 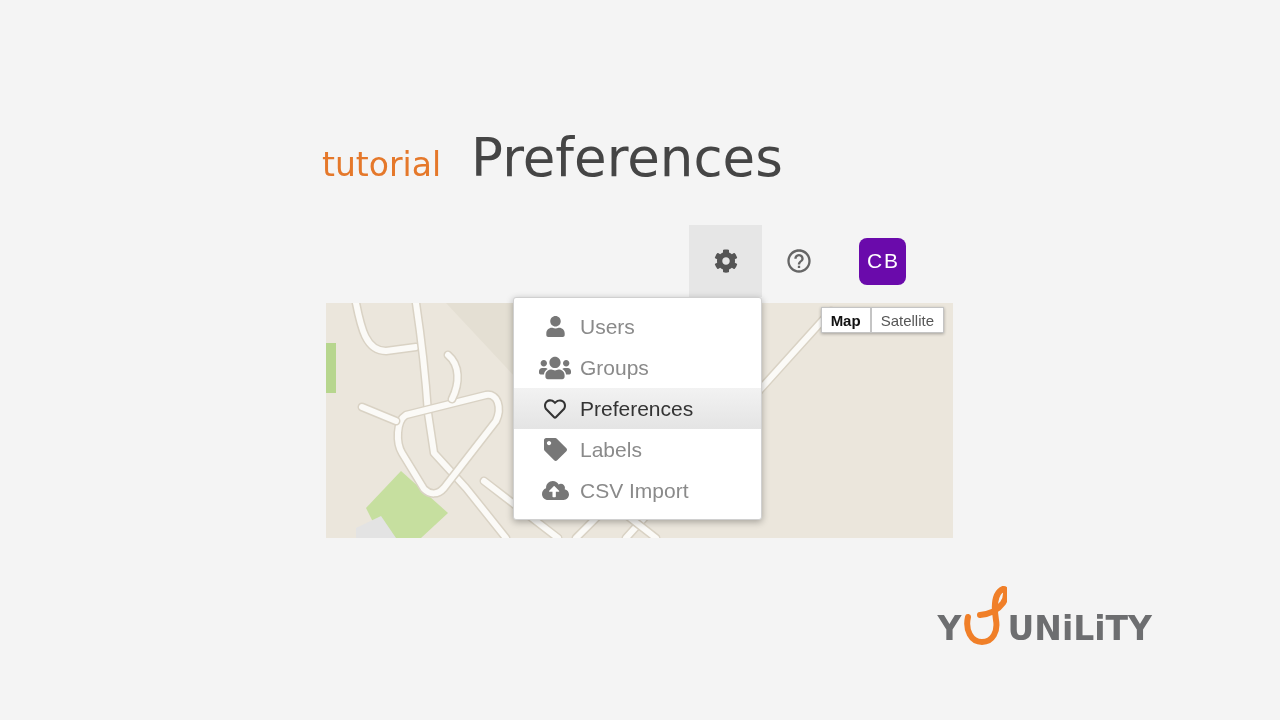 I want to click on page-title: Preferences, so click(x=627, y=158).